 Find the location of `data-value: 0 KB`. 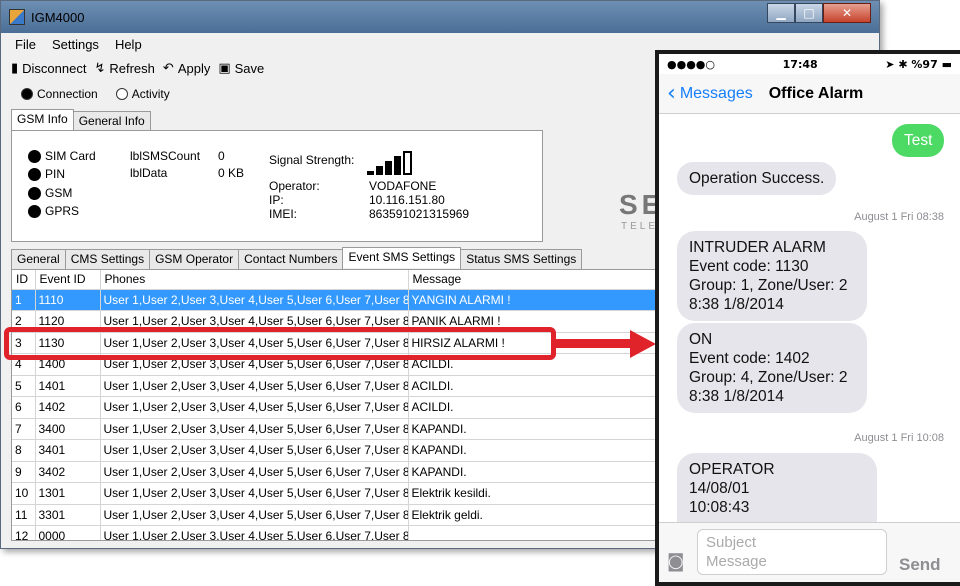

data-value: 0 KB is located at coordinates (231, 173).